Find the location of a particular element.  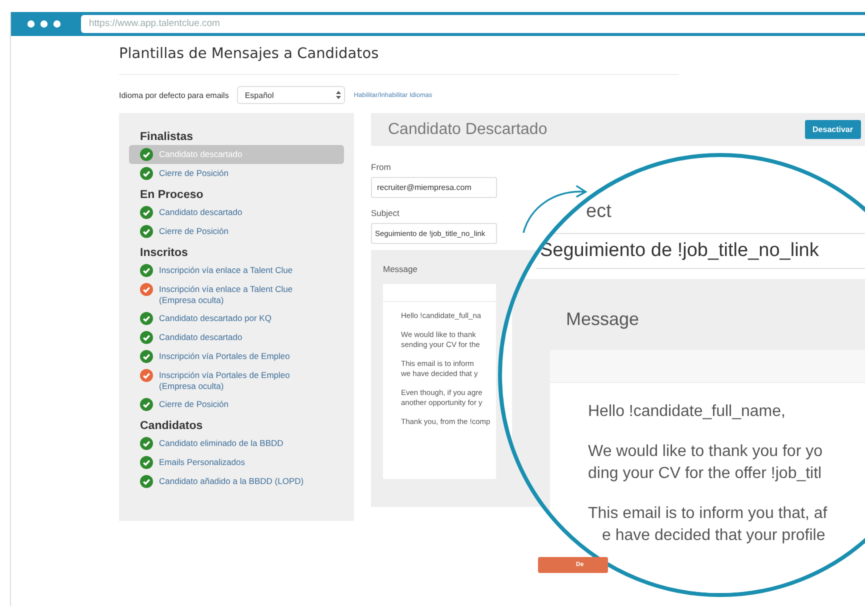

language-select: Español is located at coordinates (290, 95).